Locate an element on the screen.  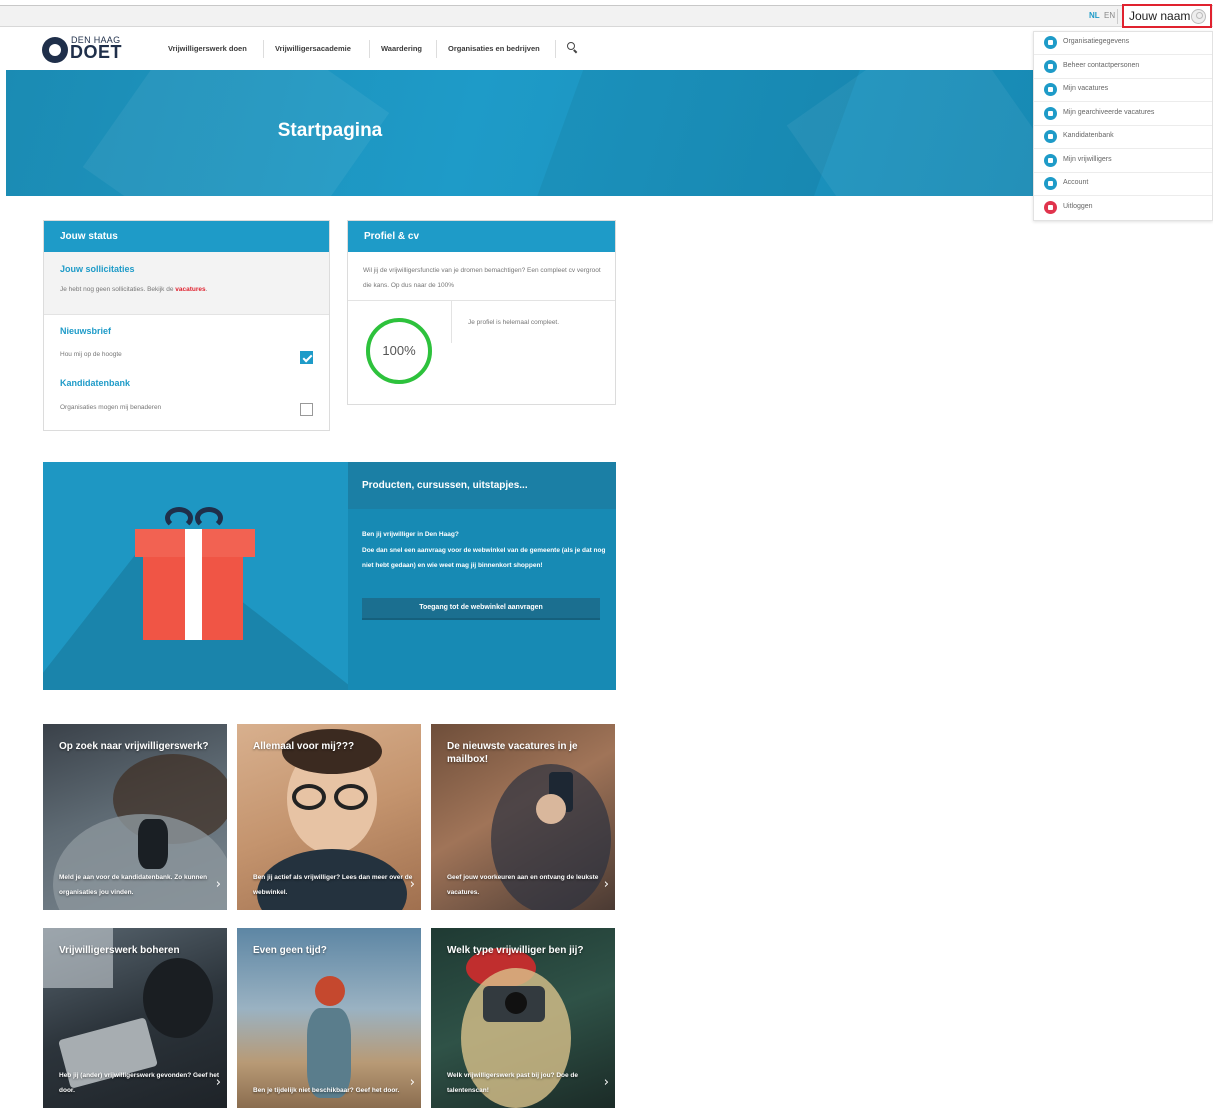
logout-icon is located at coordinates (1050, 207).